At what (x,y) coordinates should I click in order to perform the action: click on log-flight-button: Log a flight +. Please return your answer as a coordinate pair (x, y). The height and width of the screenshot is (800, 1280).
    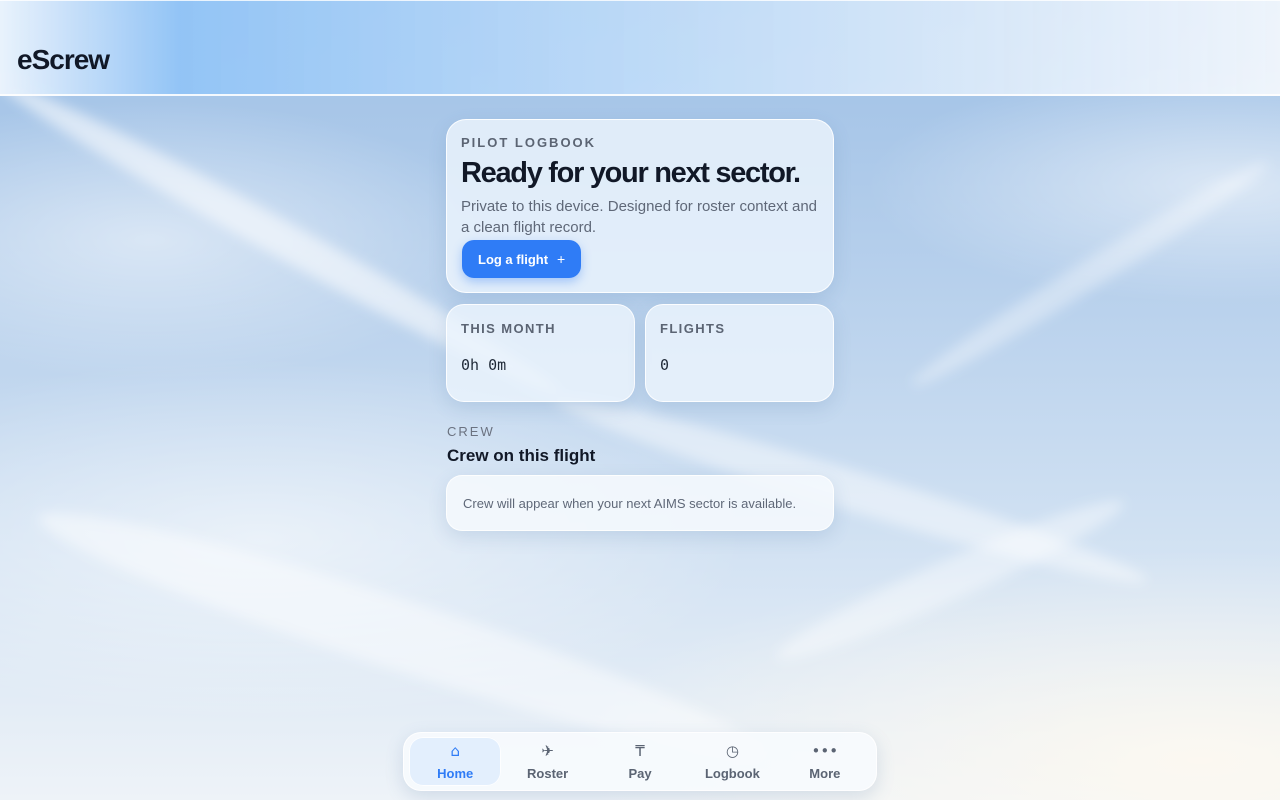
    Looking at the image, I should click on (522, 259).